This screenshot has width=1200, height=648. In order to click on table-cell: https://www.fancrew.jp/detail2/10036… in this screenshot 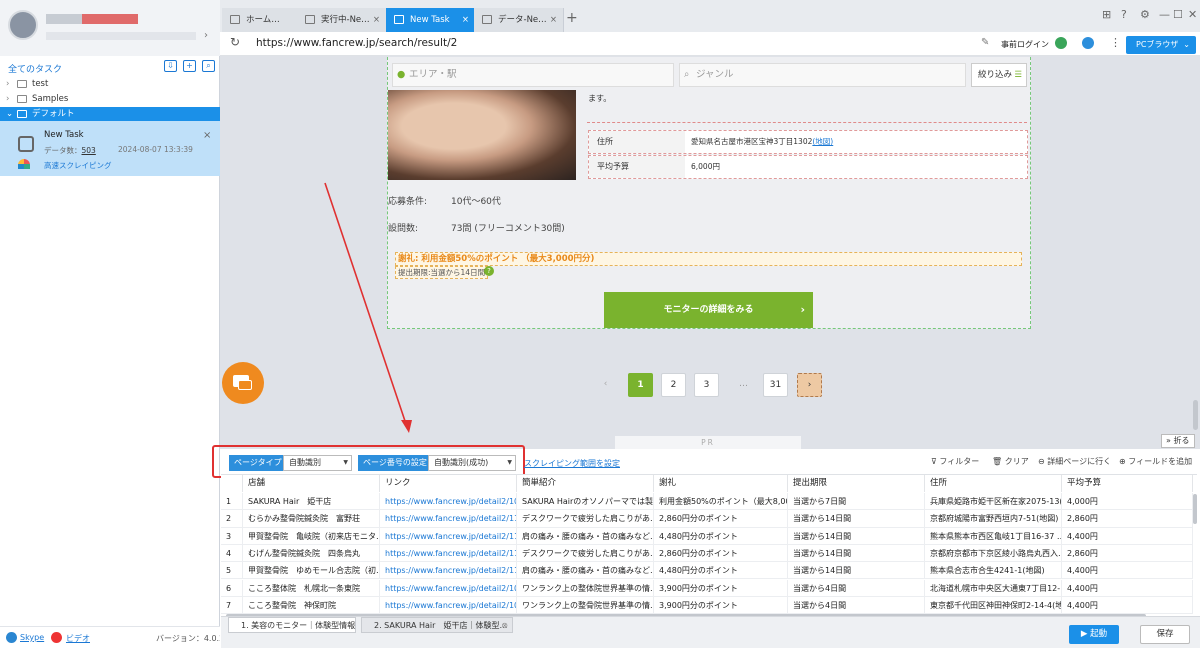, I will do `click(448, 605)`.